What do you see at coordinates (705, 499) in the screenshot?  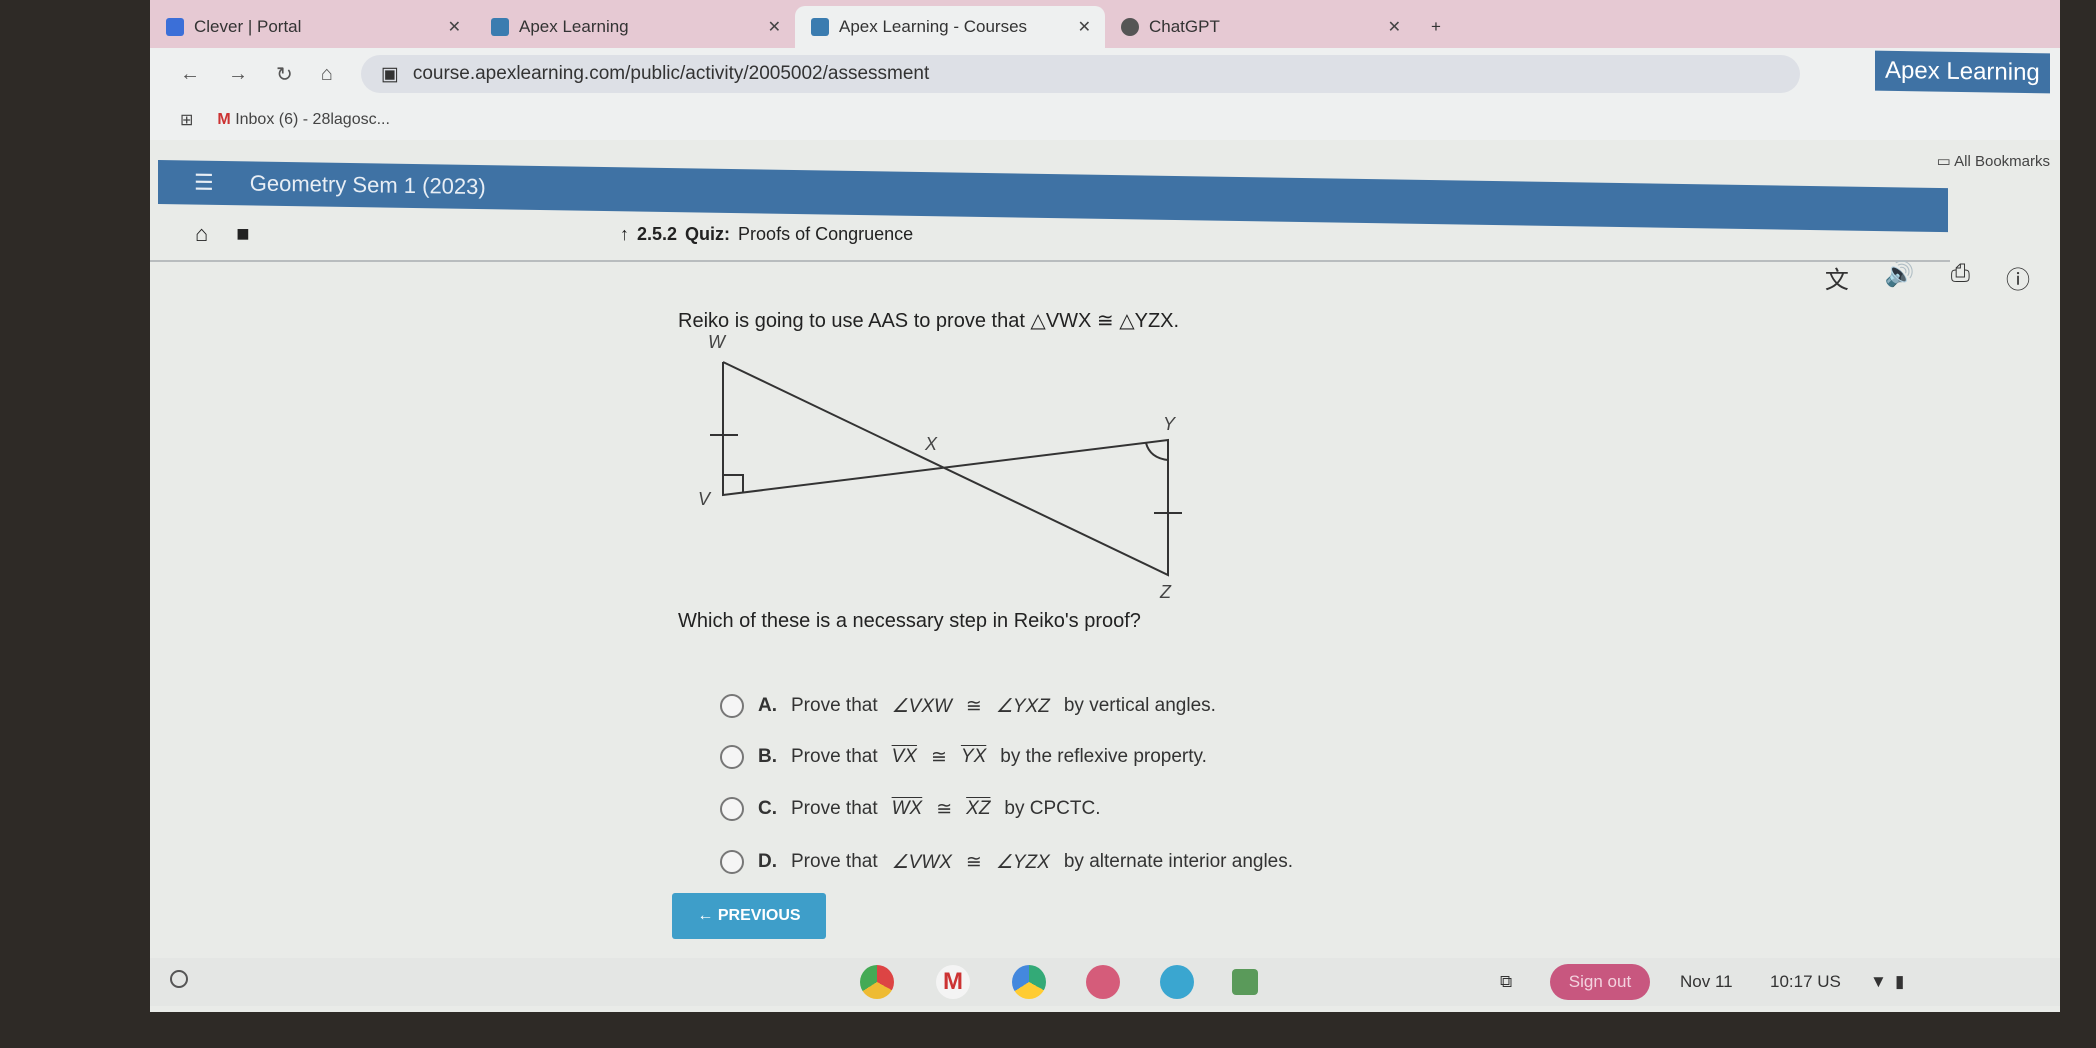 I see `label-v: V` at bounding box center [705, 499].